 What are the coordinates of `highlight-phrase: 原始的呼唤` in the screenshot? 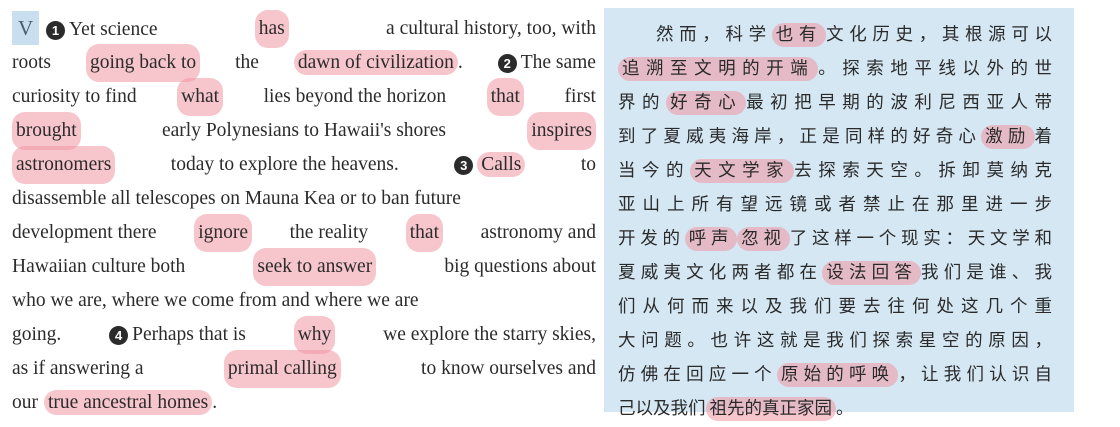 It's located at (837, 375).